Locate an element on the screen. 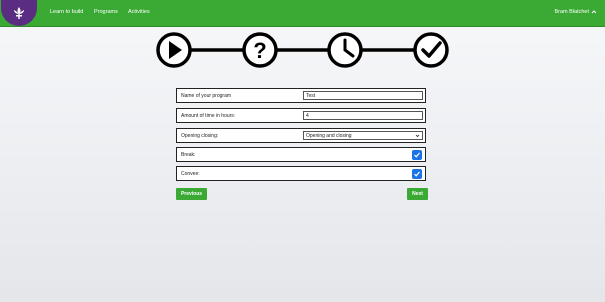  opening-closing-row: Opening closing: Opening and closing is located at coordinates (301, 135).